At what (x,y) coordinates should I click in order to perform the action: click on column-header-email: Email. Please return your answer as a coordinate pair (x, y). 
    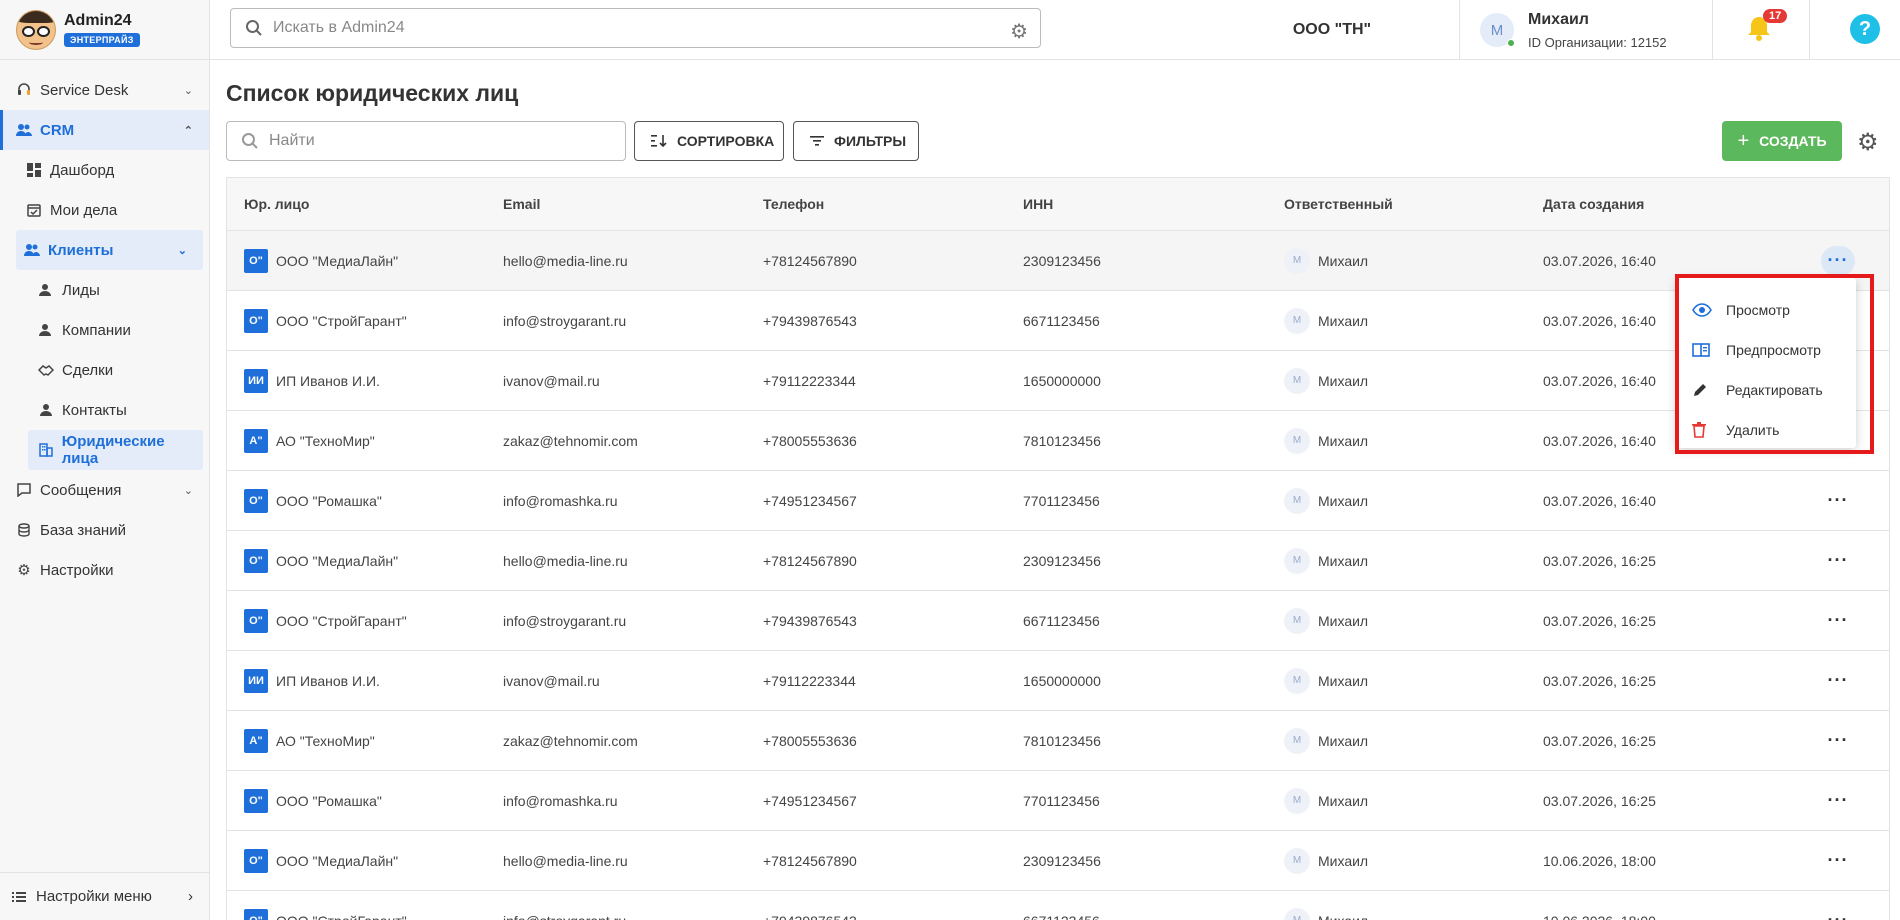
    Looking at the image, I should click on (521, 204).